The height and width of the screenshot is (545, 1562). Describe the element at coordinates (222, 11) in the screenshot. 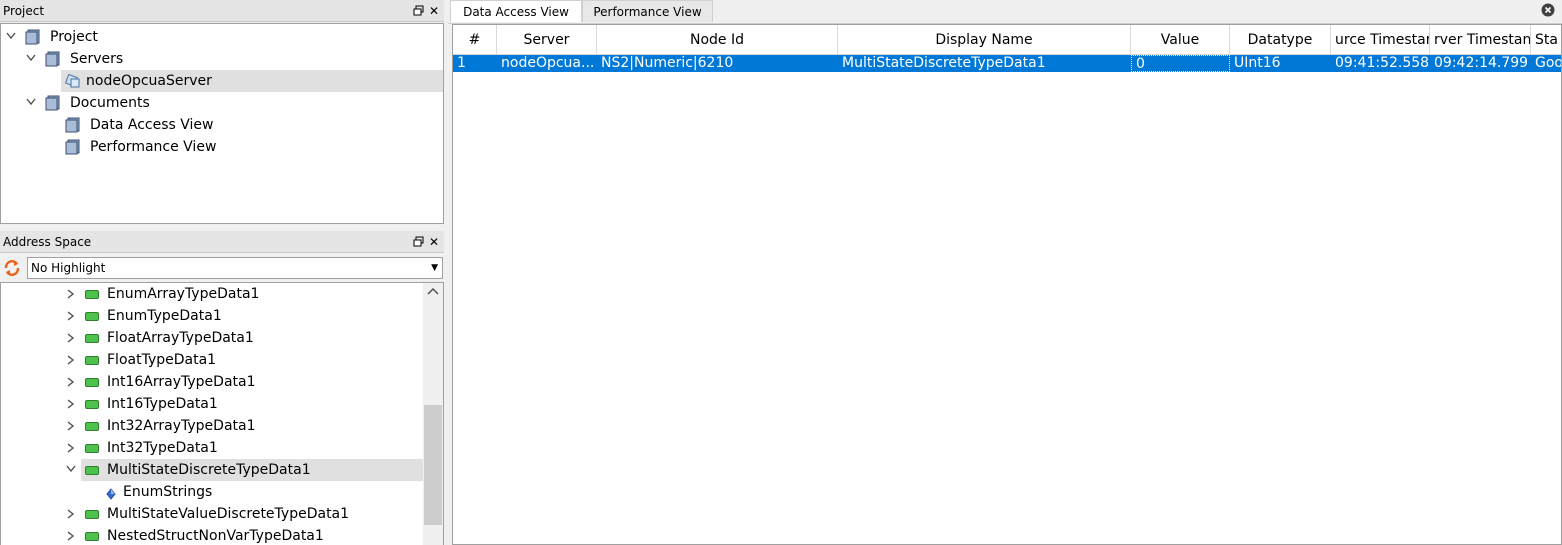

I see `project-panel-header: Project ✕` at that location.